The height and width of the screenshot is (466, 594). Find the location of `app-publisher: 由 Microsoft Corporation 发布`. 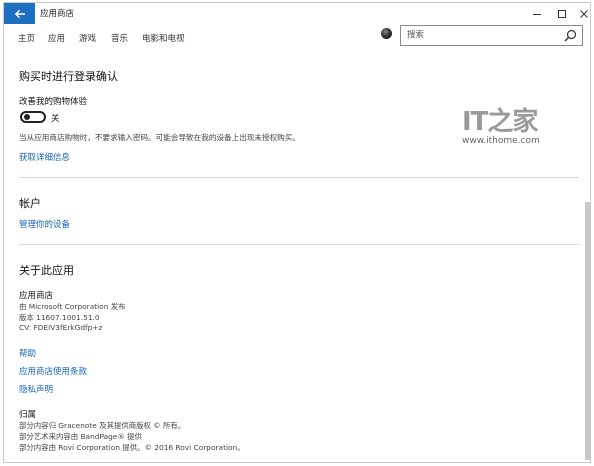

app-publisher: 由 Microsoft Corporation 发布 is located at coordinates (72, 306).